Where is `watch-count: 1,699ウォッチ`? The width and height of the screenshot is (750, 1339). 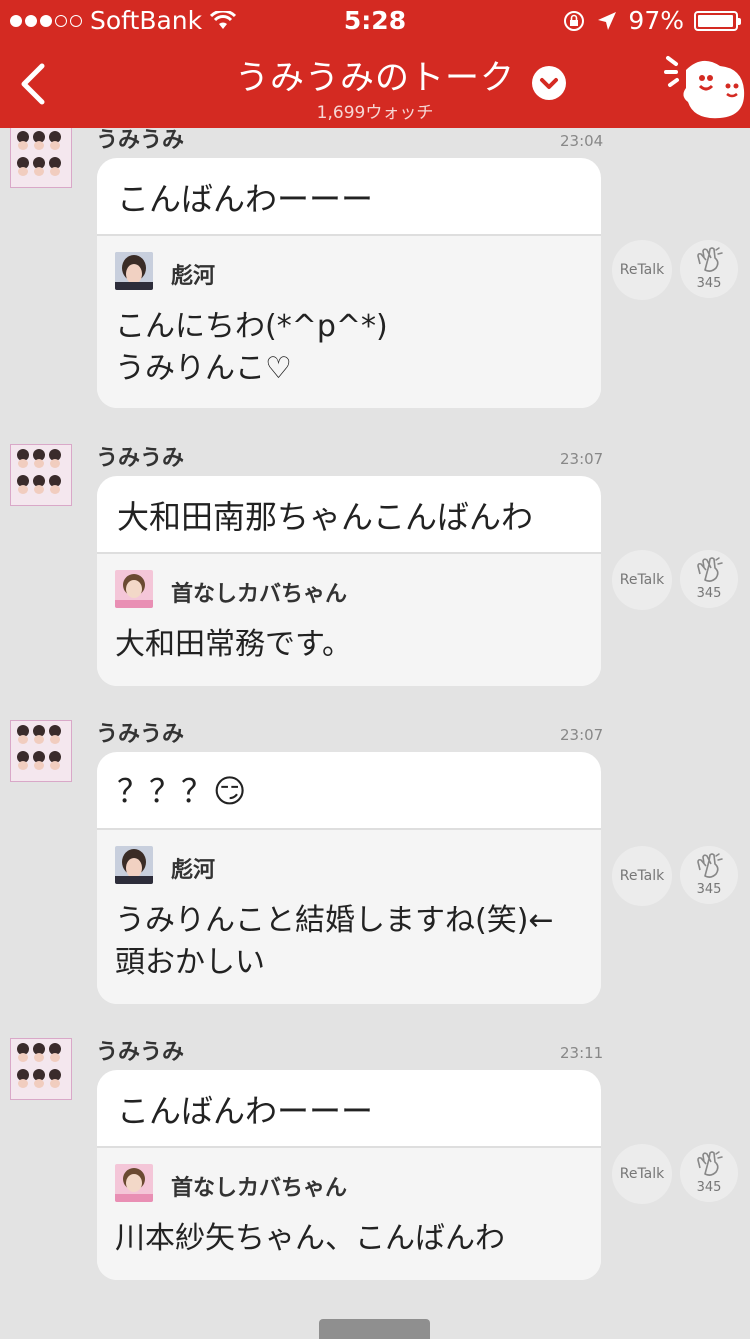
watch-count: 1,699ウォッチ is located at coordinates (375, 113).